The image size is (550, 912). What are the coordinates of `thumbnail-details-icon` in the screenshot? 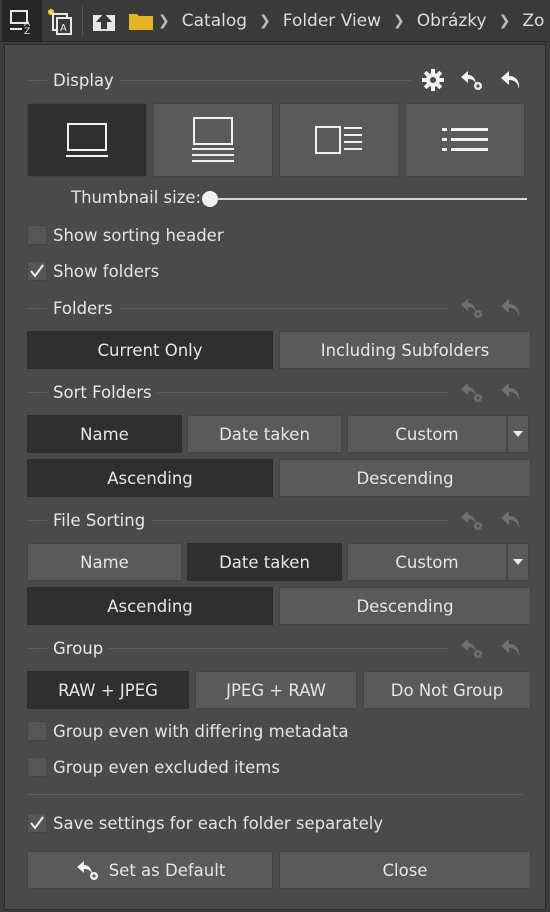 It's located at (213, 139).